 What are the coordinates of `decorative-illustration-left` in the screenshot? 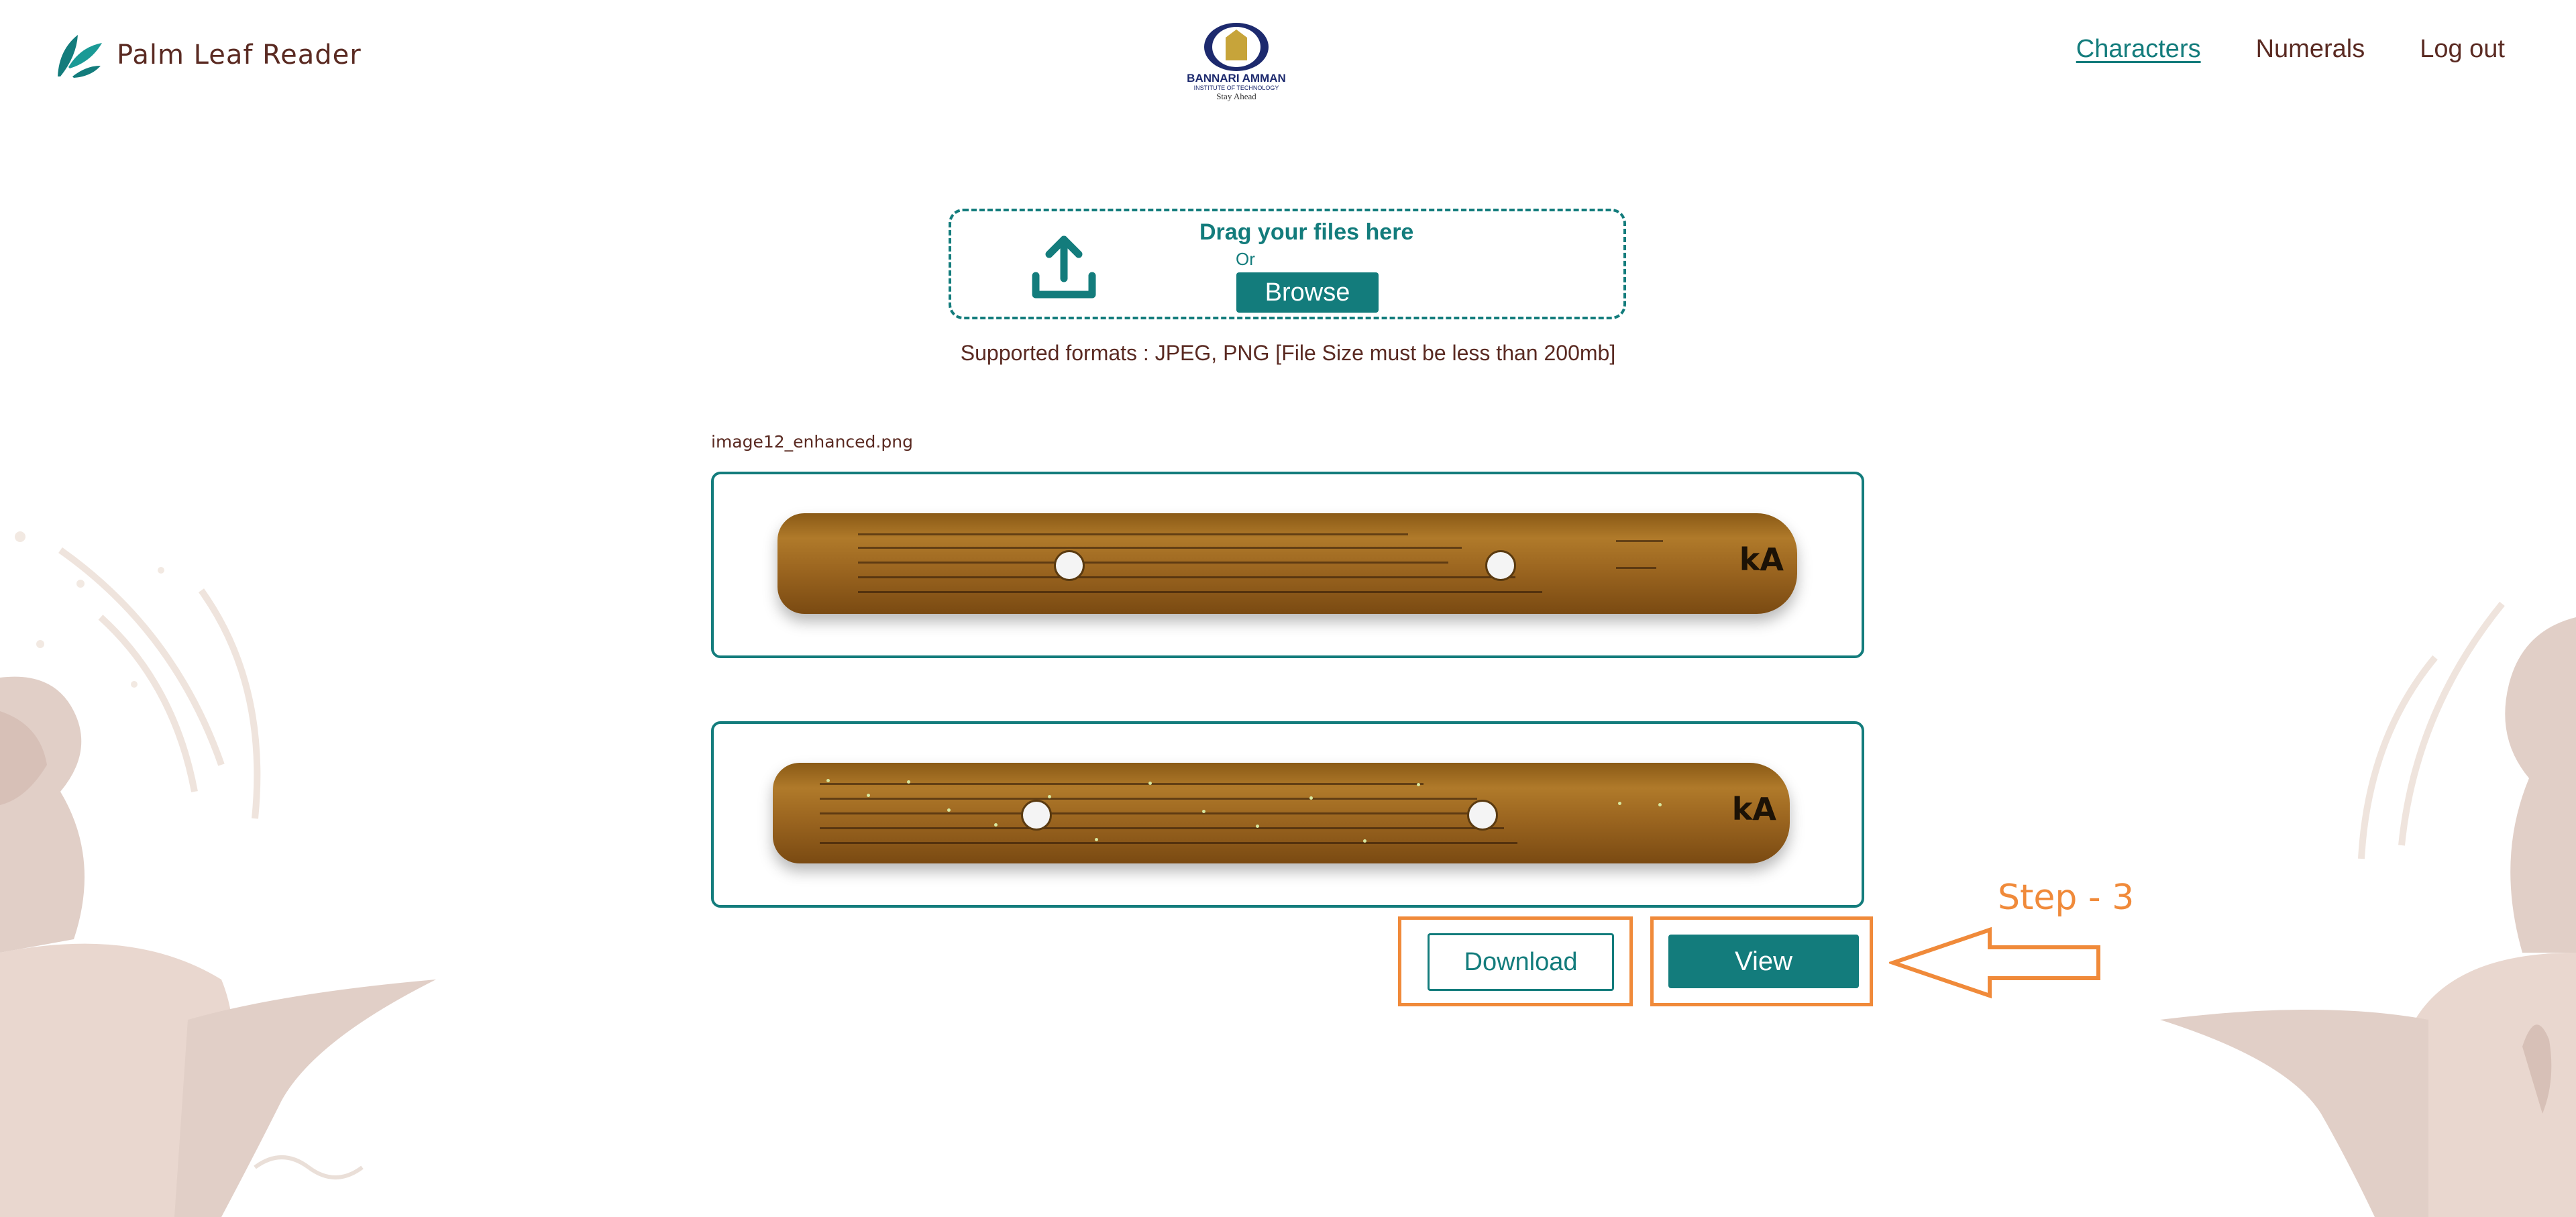 It's located at (218, 874).